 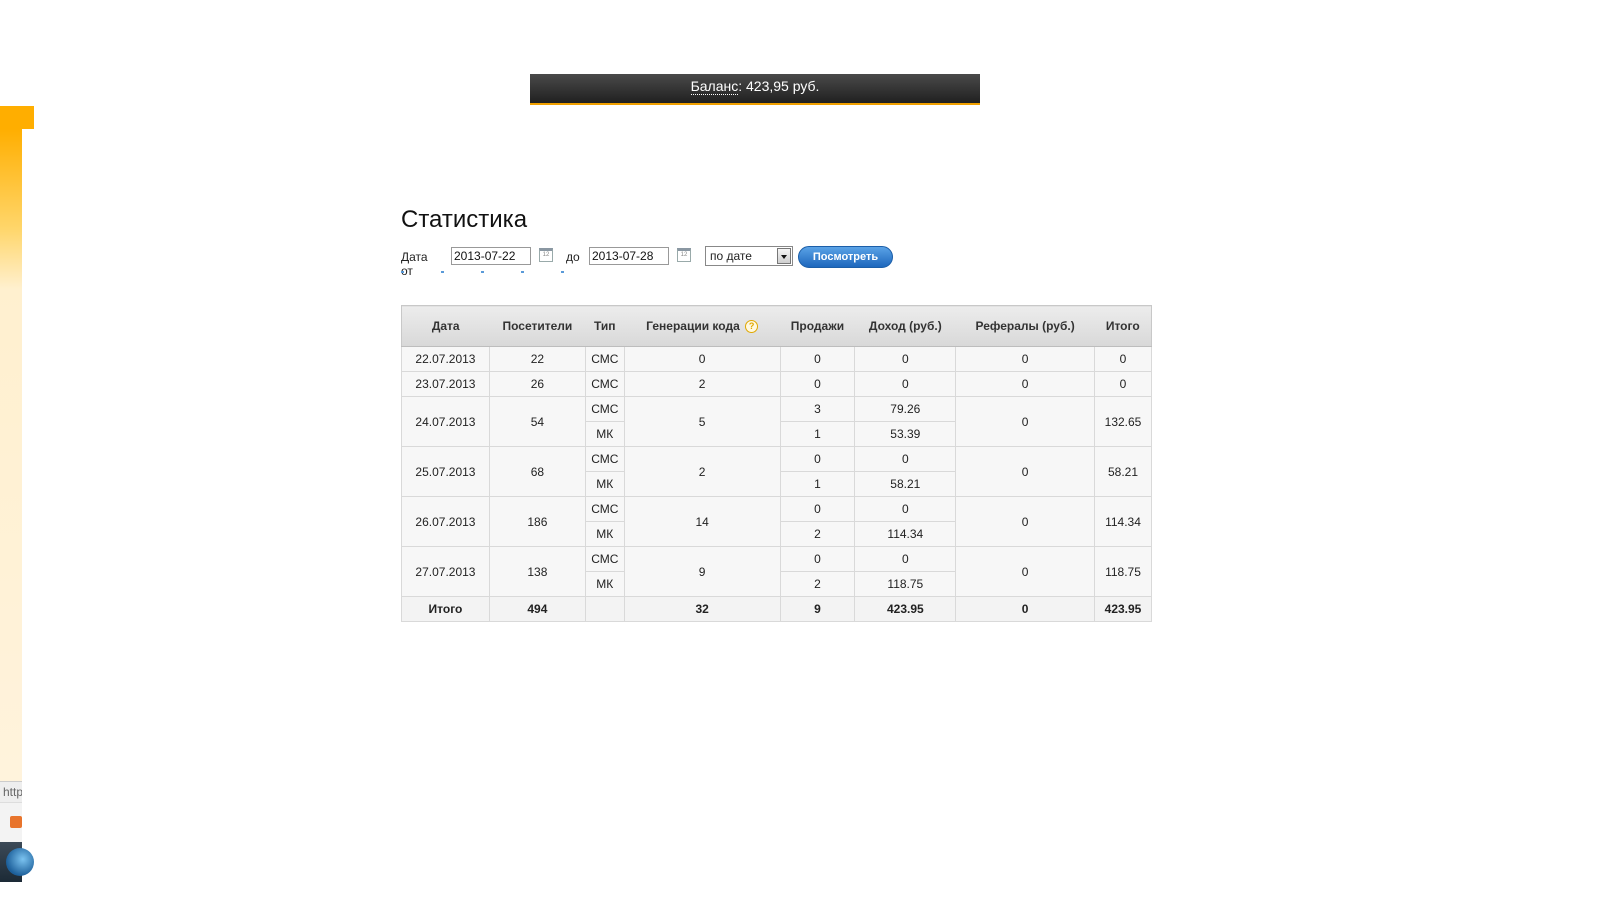 I want to click on cell-income: 79.26, so click(x=905, y=409).